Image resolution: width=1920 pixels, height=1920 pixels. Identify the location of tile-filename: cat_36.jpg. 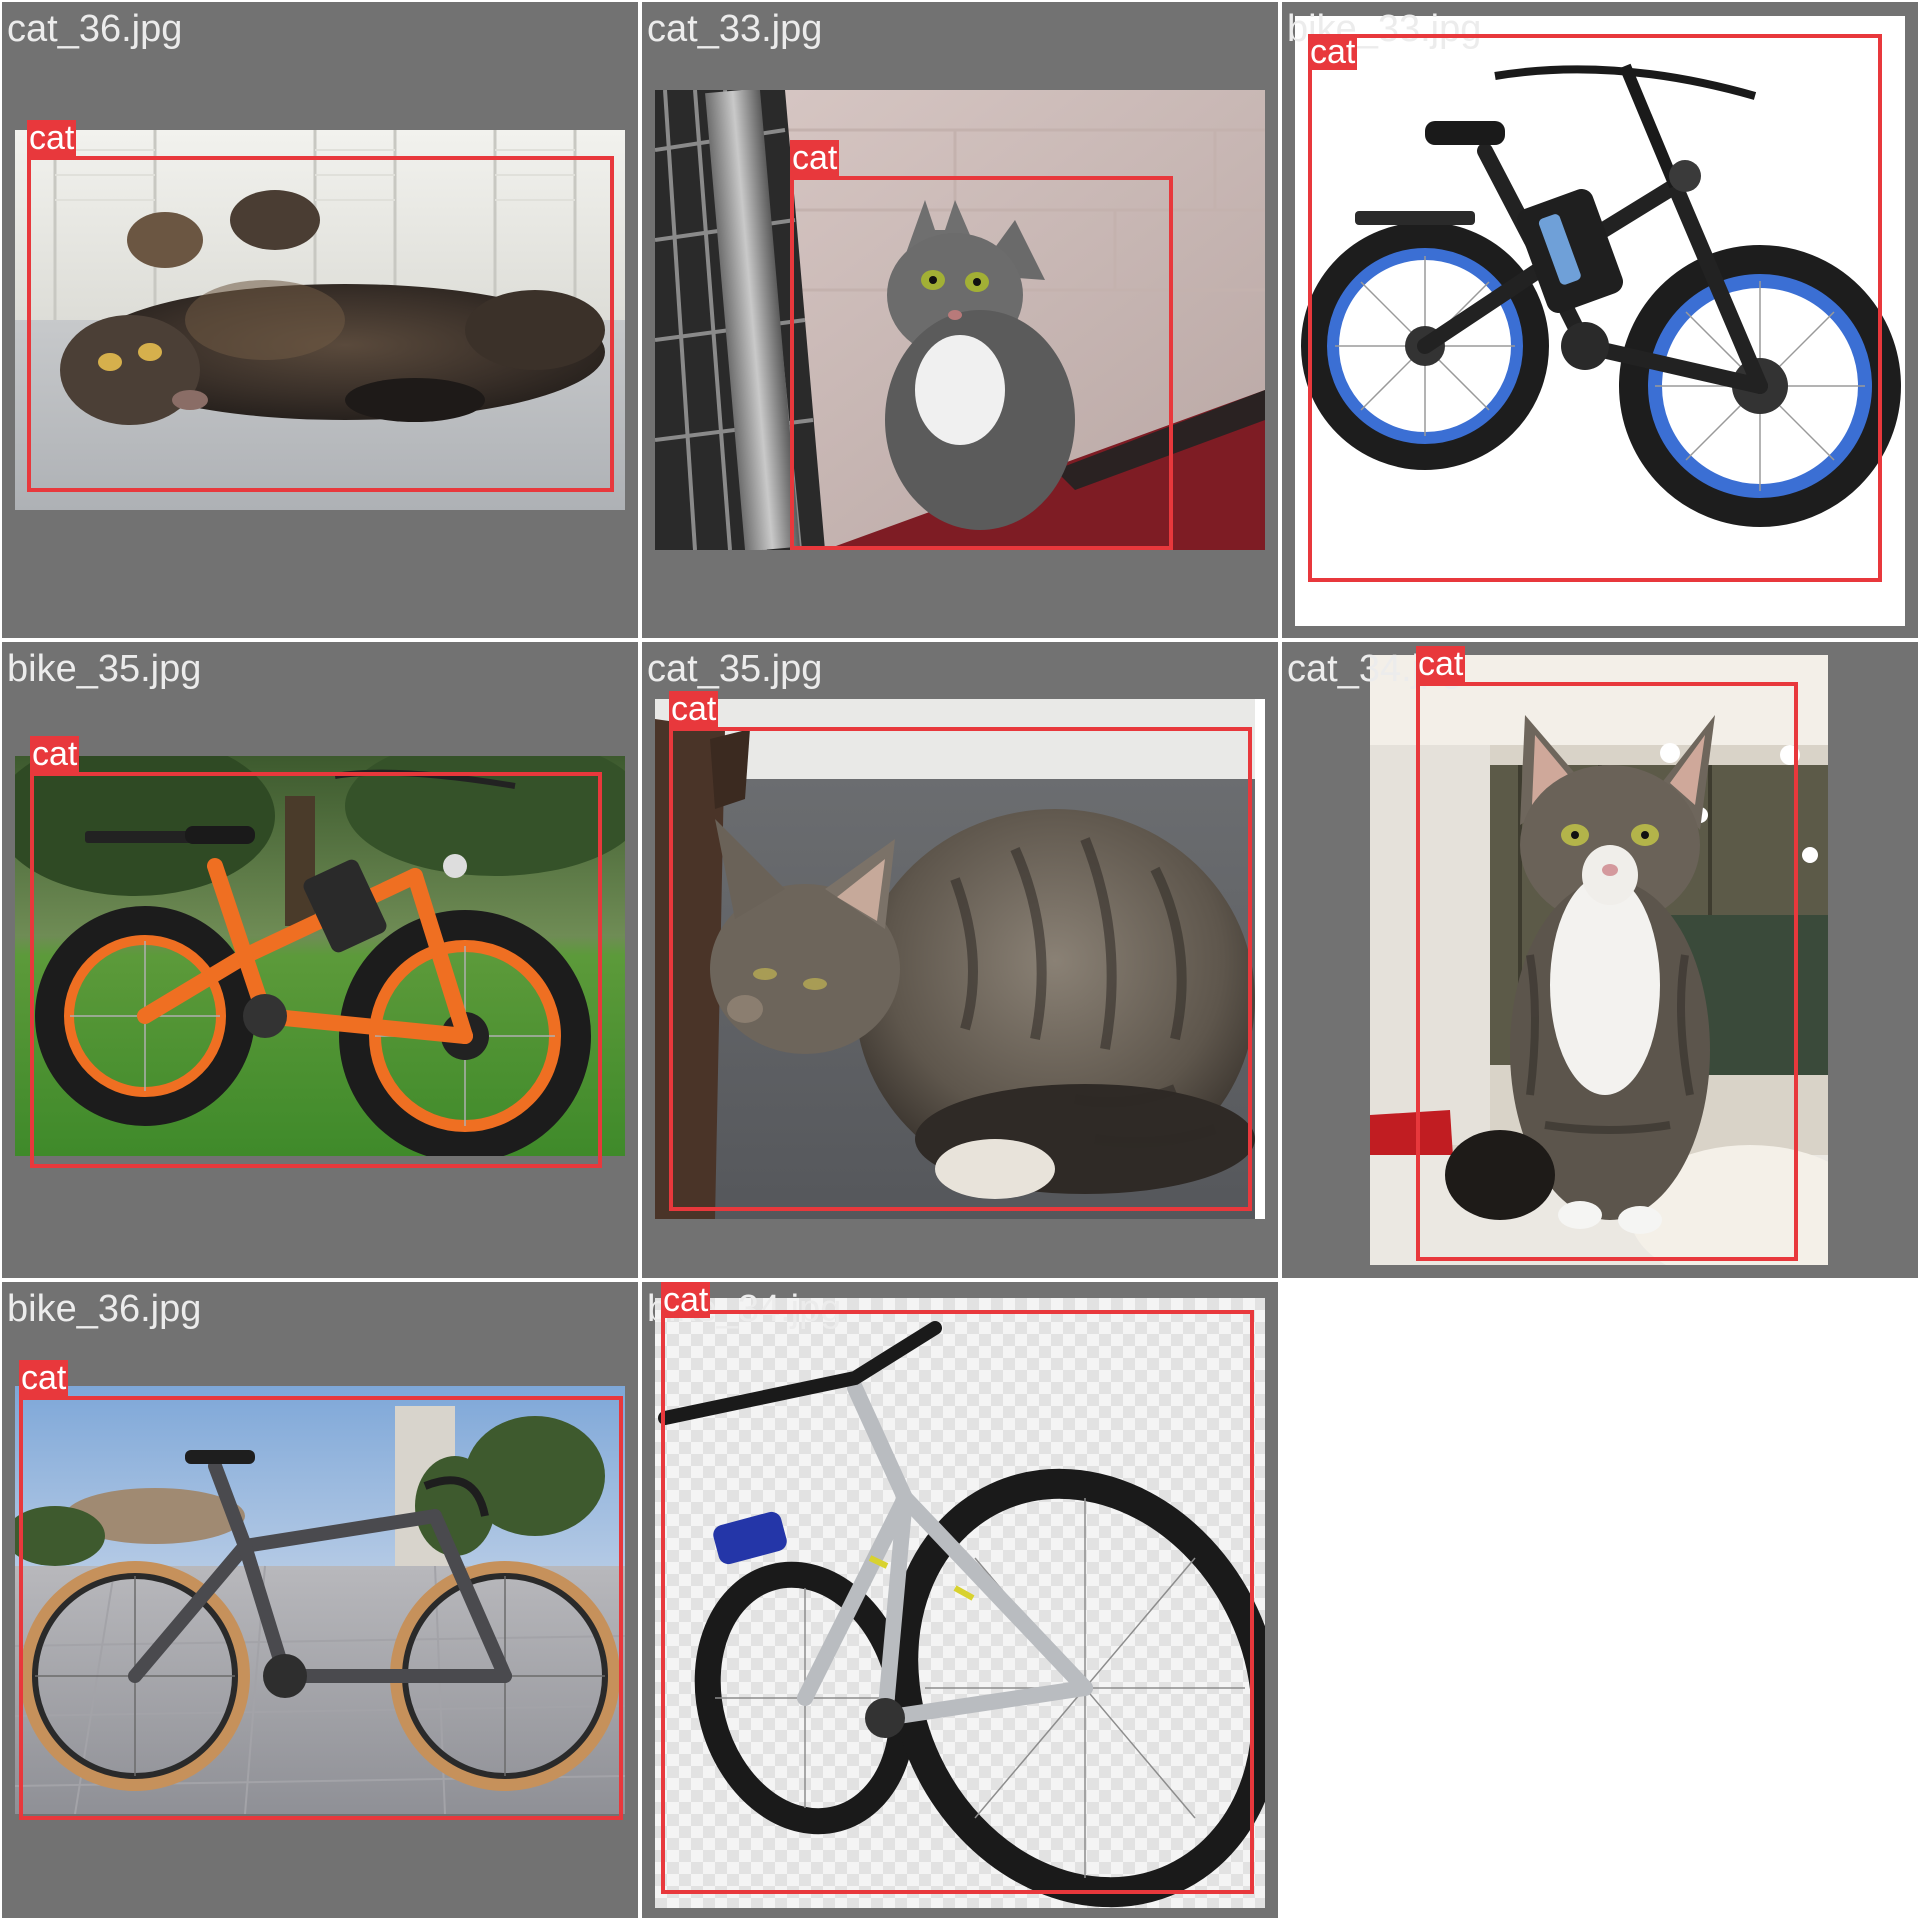
(95, 29).